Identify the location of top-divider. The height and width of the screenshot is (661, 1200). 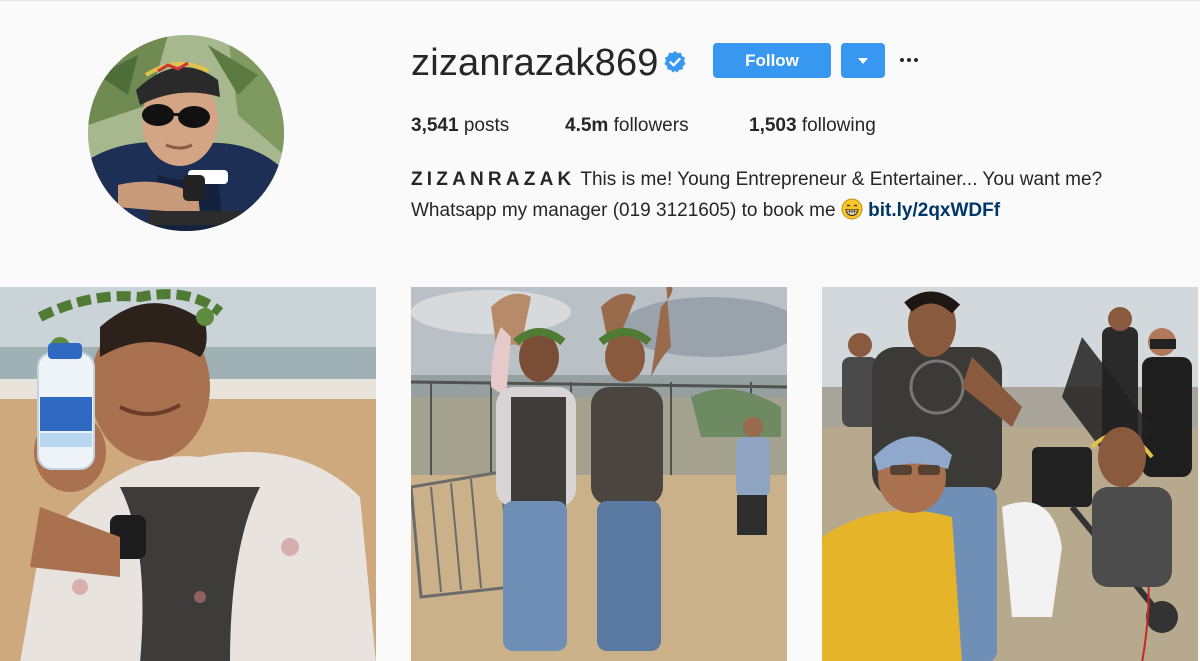
(600, 0).